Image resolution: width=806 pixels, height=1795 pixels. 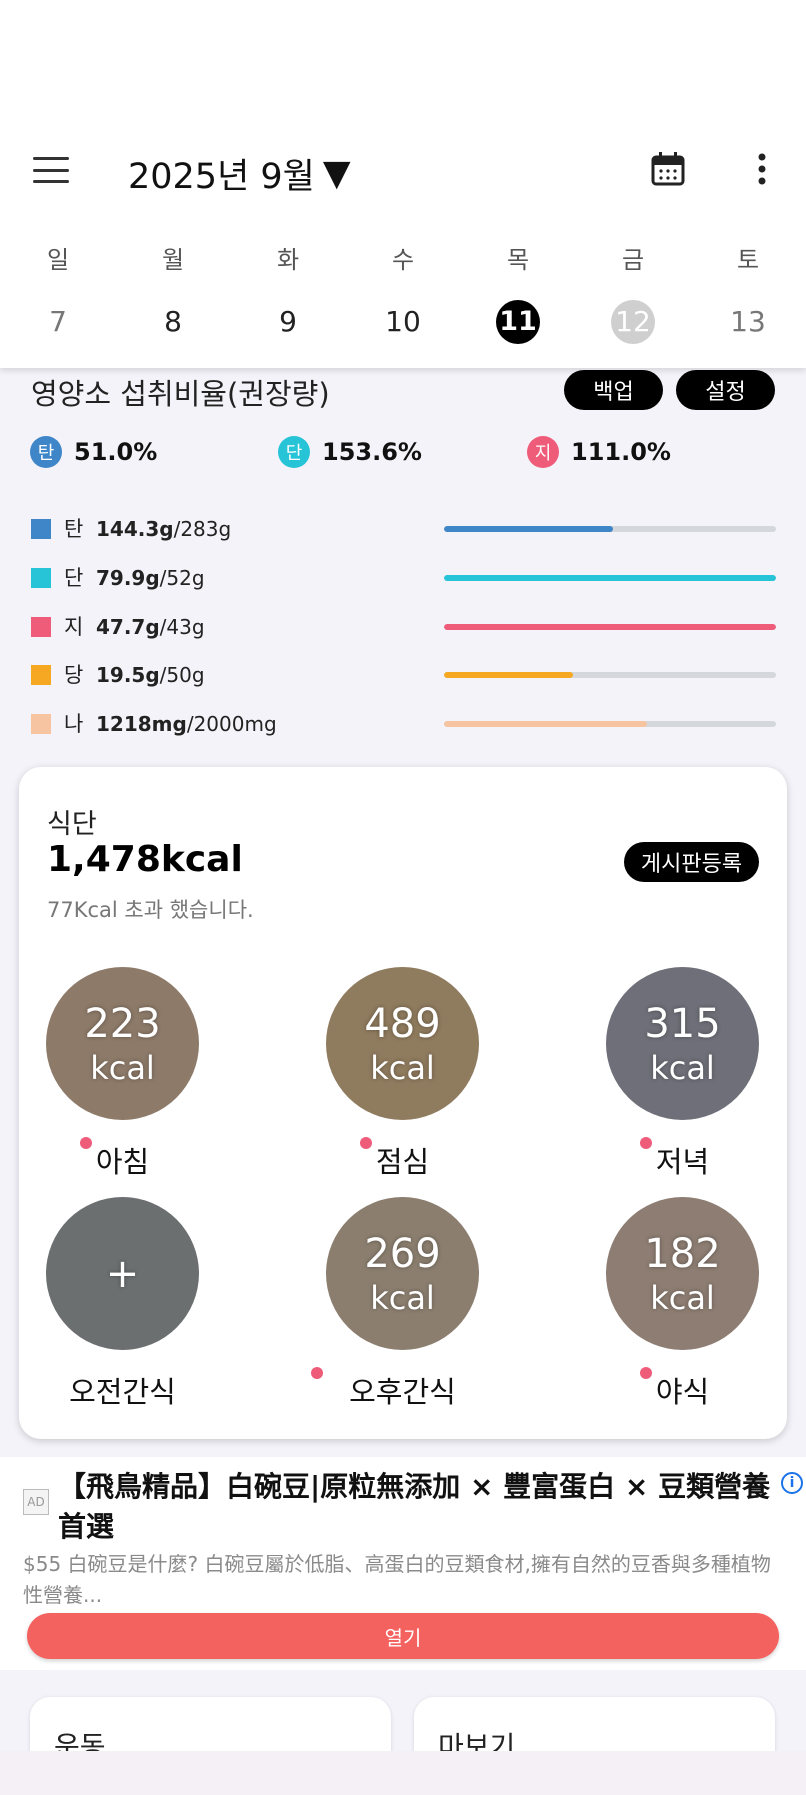 I want to click on date-number: 7, so click(x=58, y=321).